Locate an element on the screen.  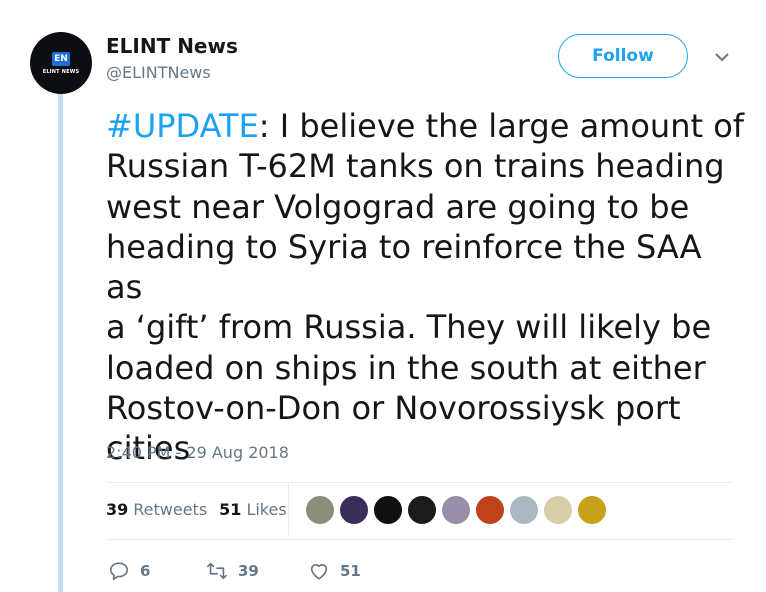
divider-top is located at coordinates (419, 482).